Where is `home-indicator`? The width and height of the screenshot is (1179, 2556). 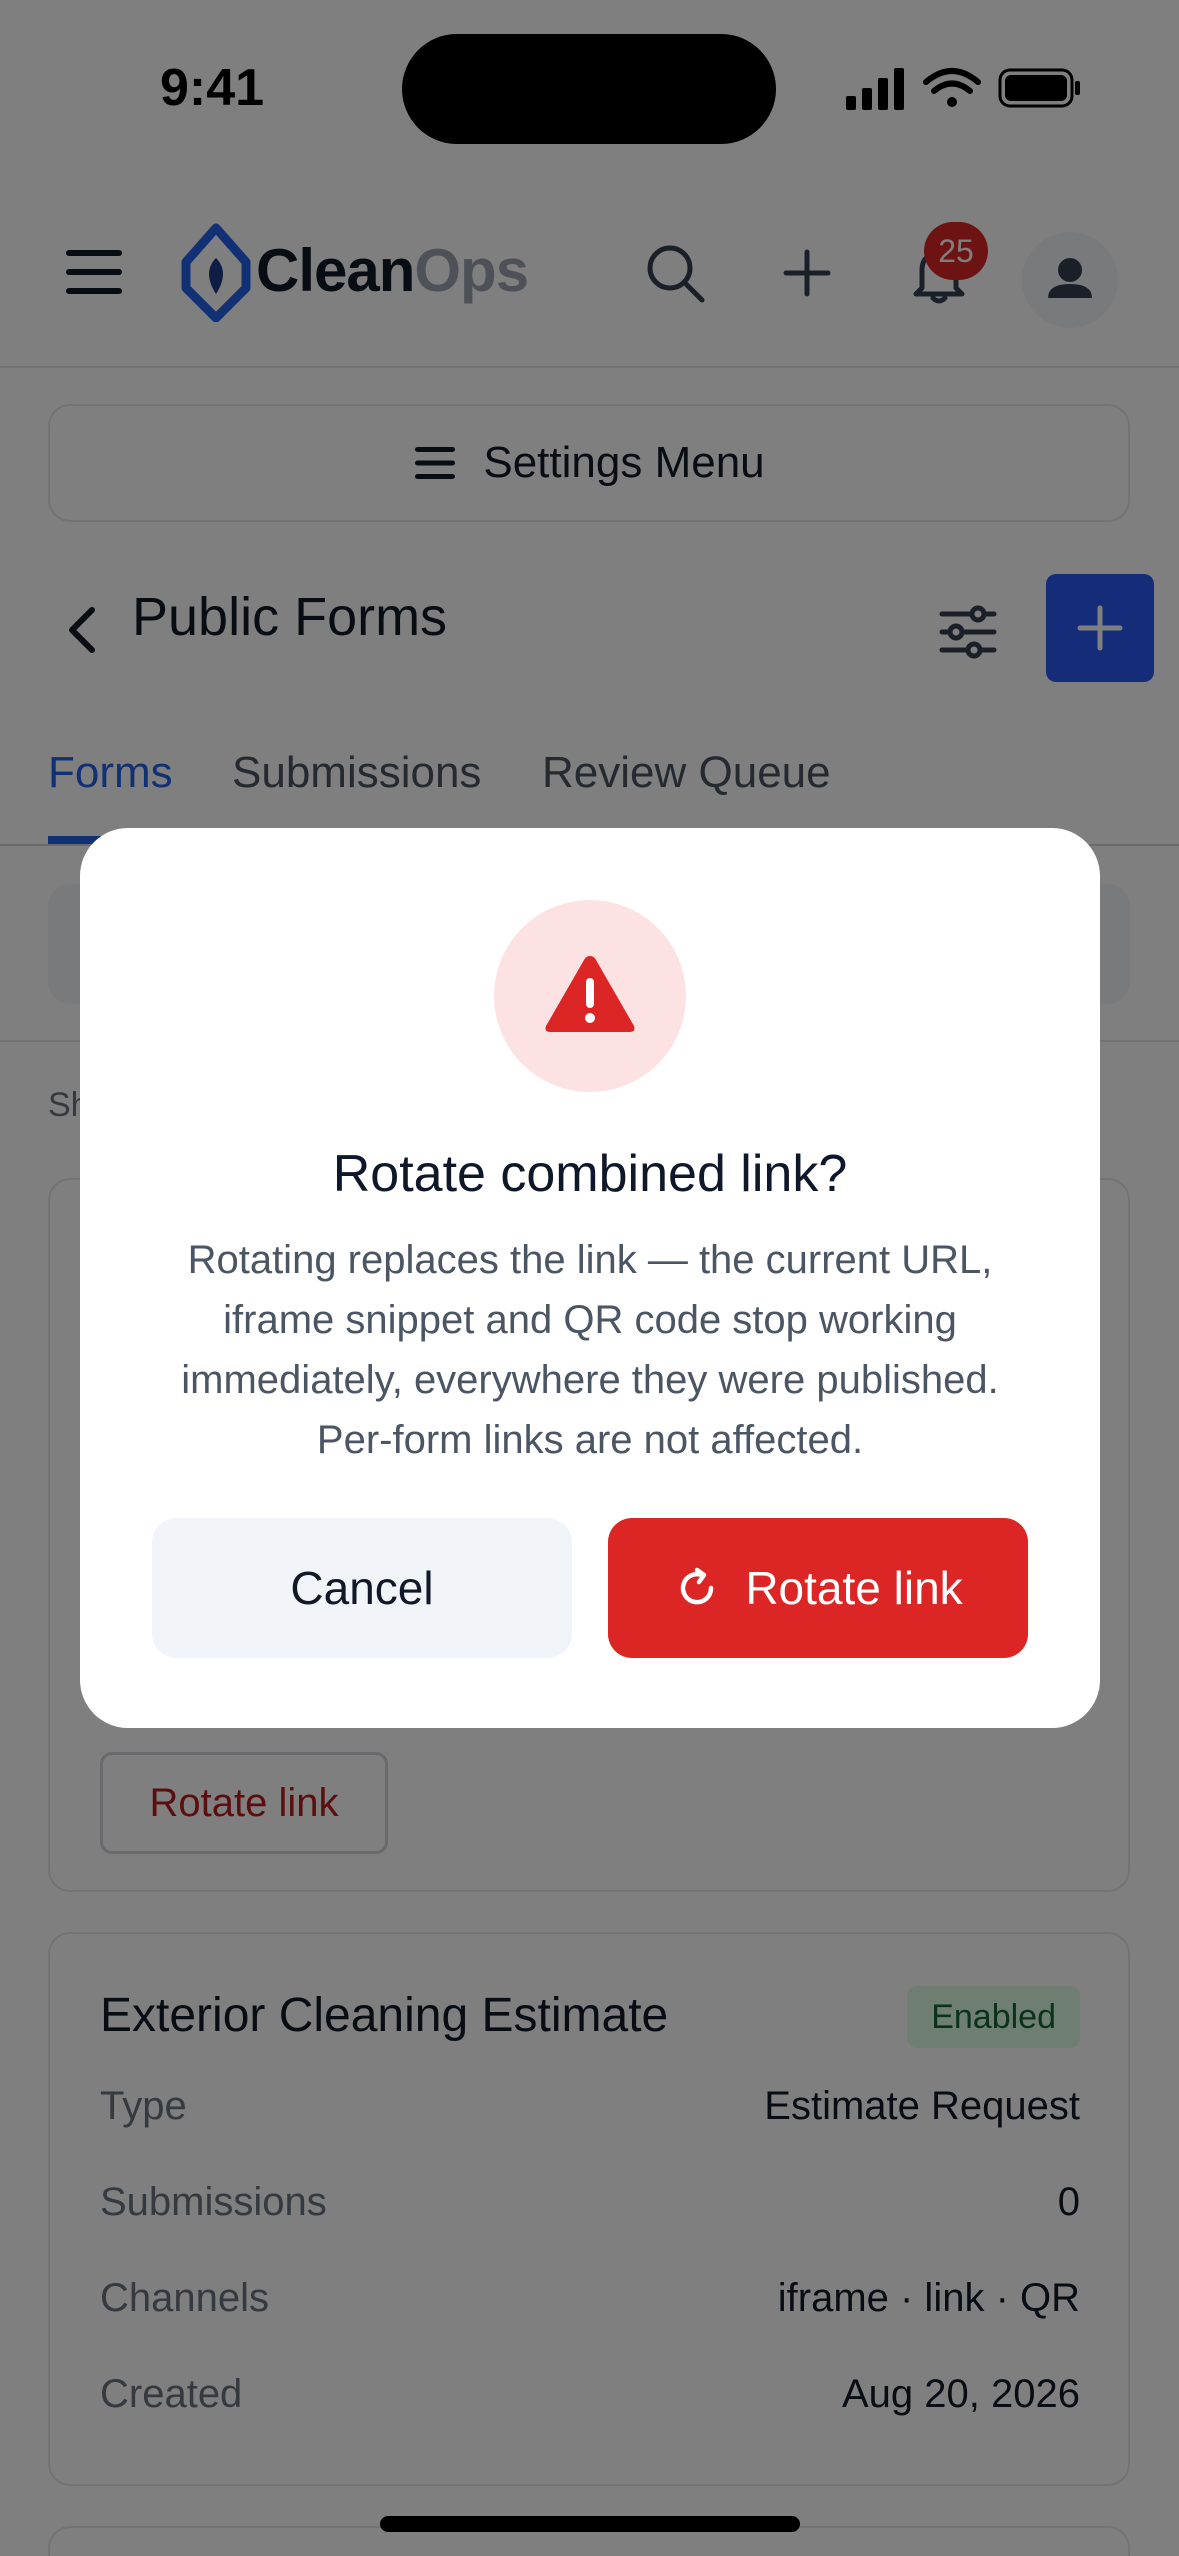
home-indicator is located at coordinates (590, 2524).